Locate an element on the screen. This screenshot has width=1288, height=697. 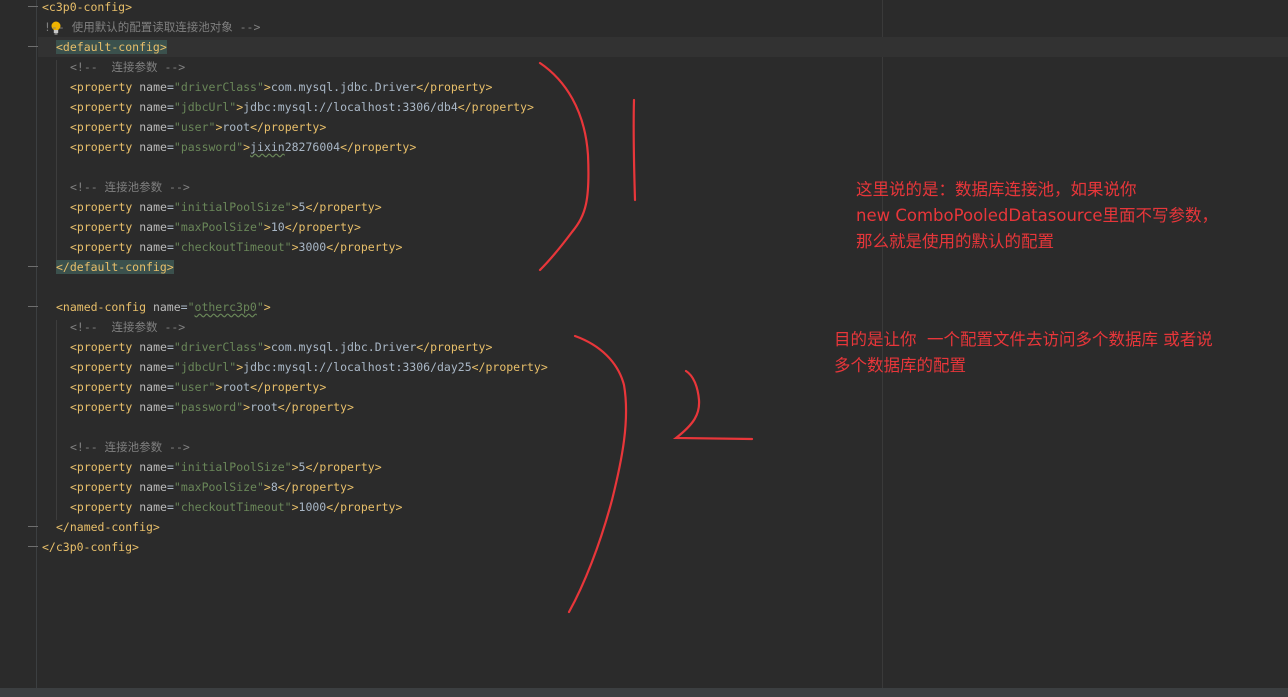
handwritten-2-mark is located at coordinates (713, 405).